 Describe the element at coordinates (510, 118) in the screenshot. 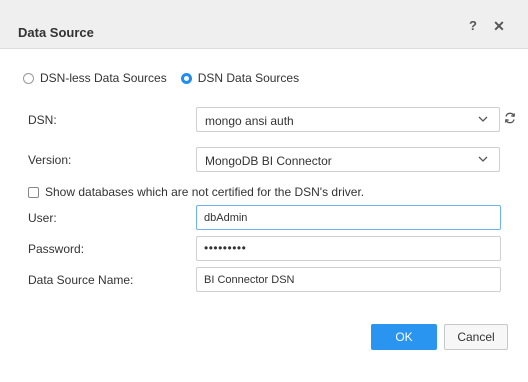

I see `refresh-icon` at that location.